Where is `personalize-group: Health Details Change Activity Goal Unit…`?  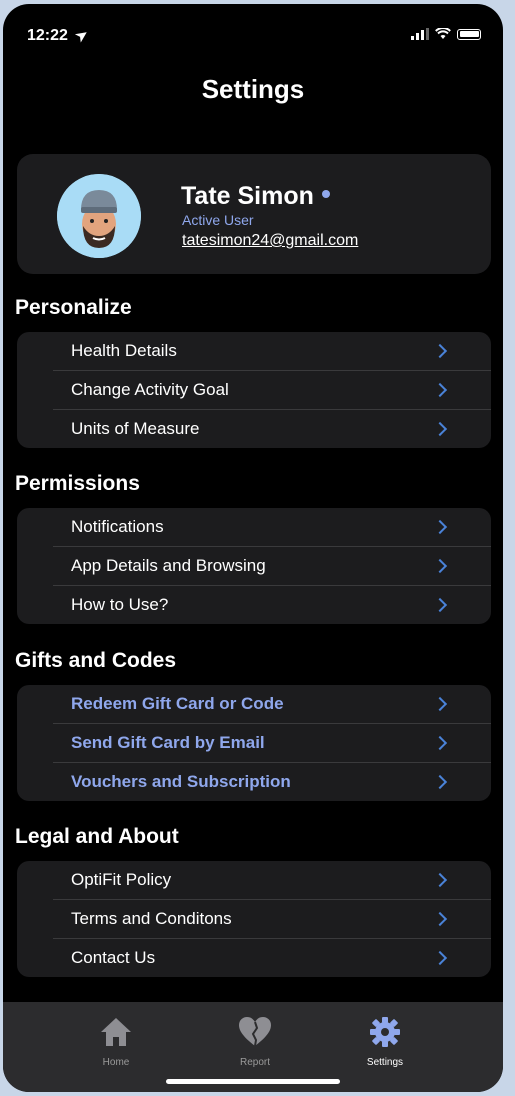
personalize-group: Health Details Change Activity Goal Unit… is located at coordinates (254, 390).